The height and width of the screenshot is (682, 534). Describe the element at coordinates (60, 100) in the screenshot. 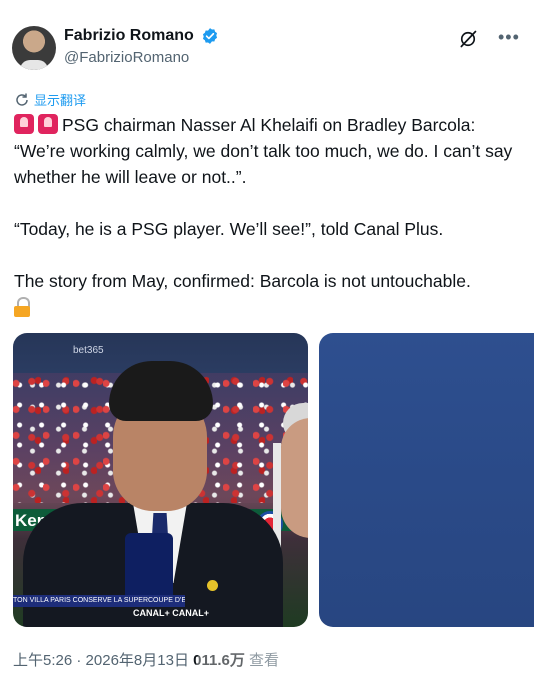

I see `translate-label: 显示翻译` at that location.